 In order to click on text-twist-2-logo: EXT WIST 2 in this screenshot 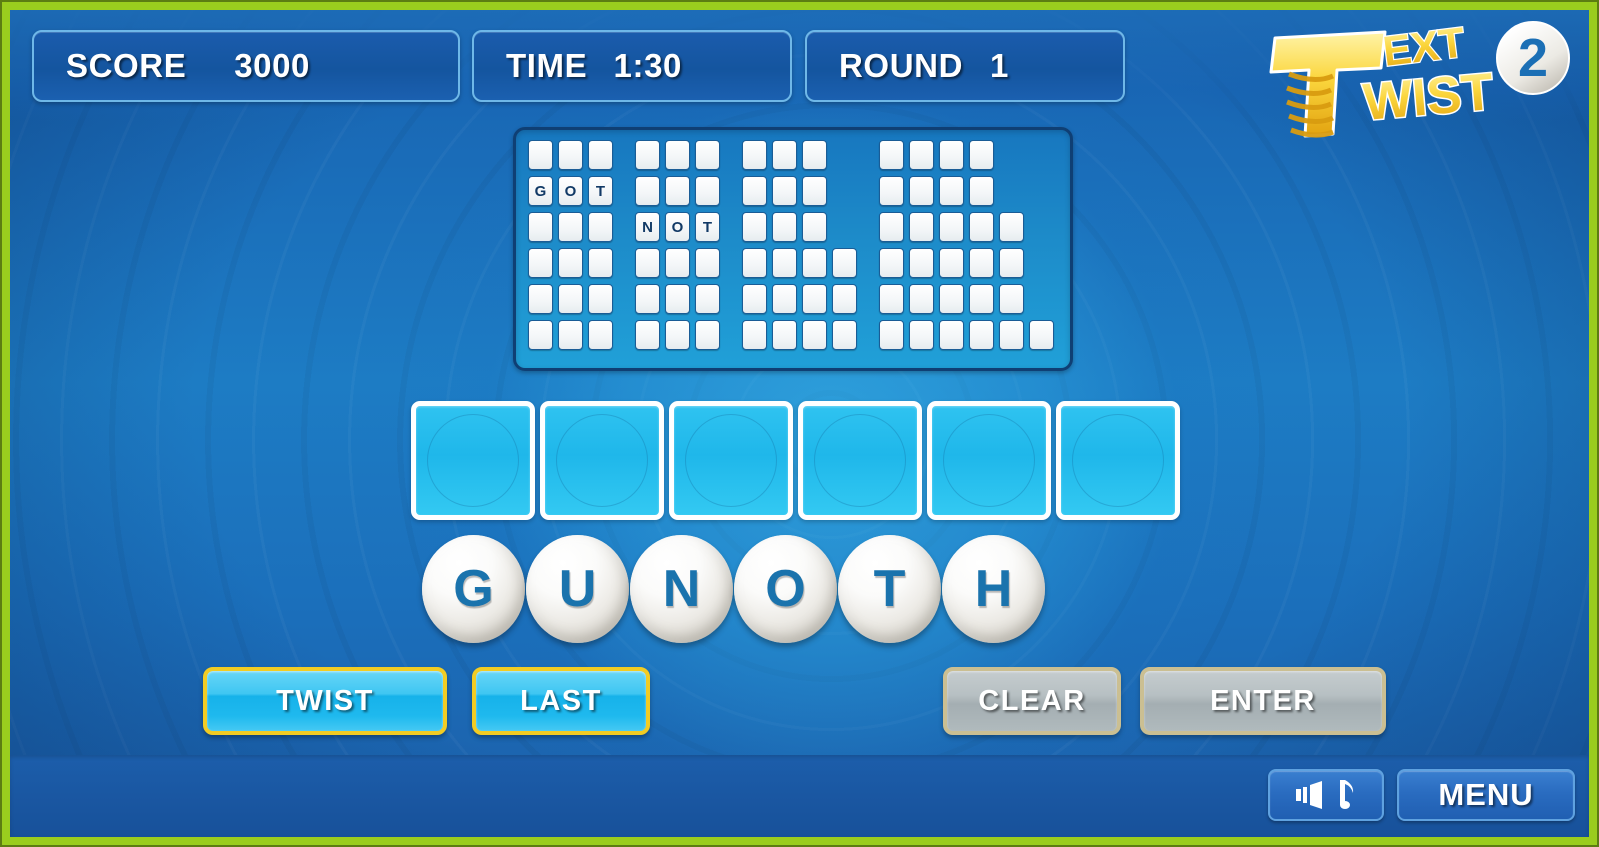, I will do `click(1410, 78)`.